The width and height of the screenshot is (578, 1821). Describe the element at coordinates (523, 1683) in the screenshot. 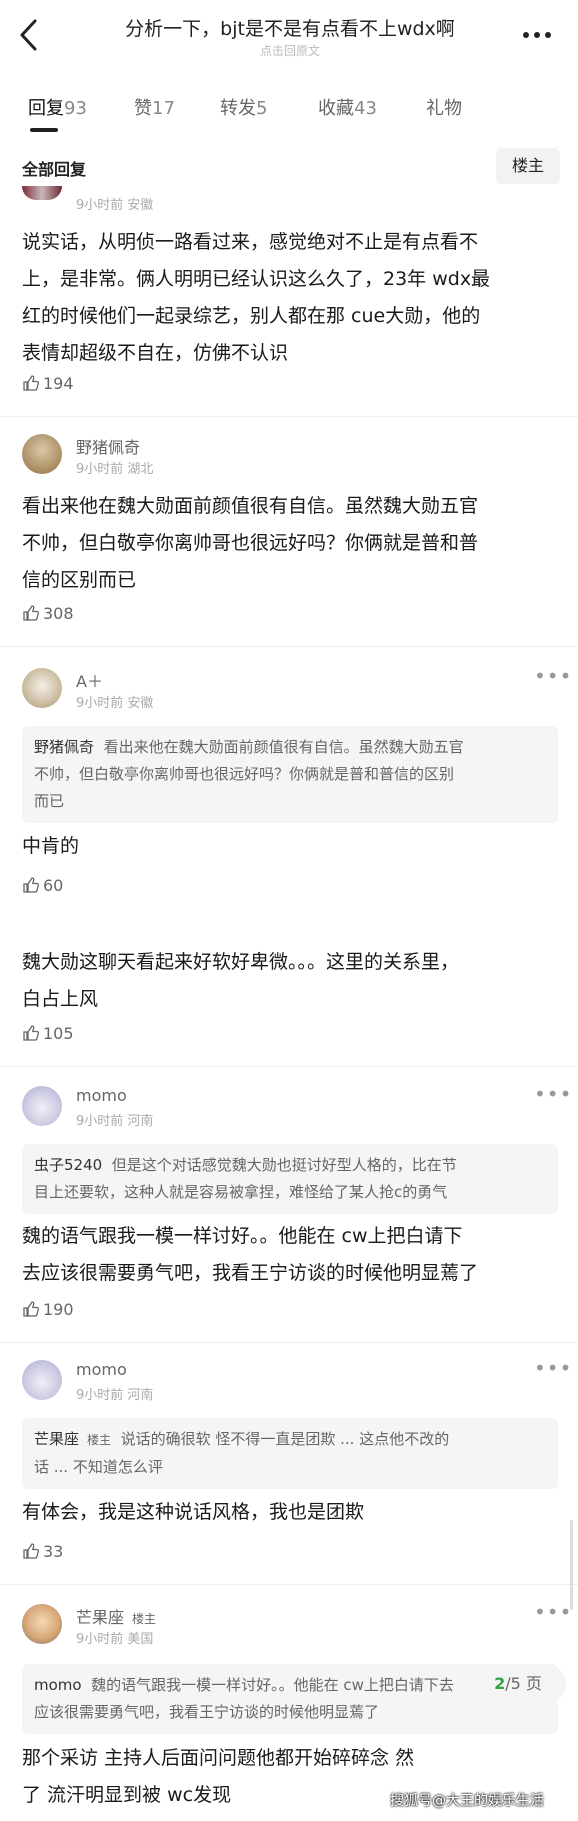

I see `total-pages: /5 页` at that location.